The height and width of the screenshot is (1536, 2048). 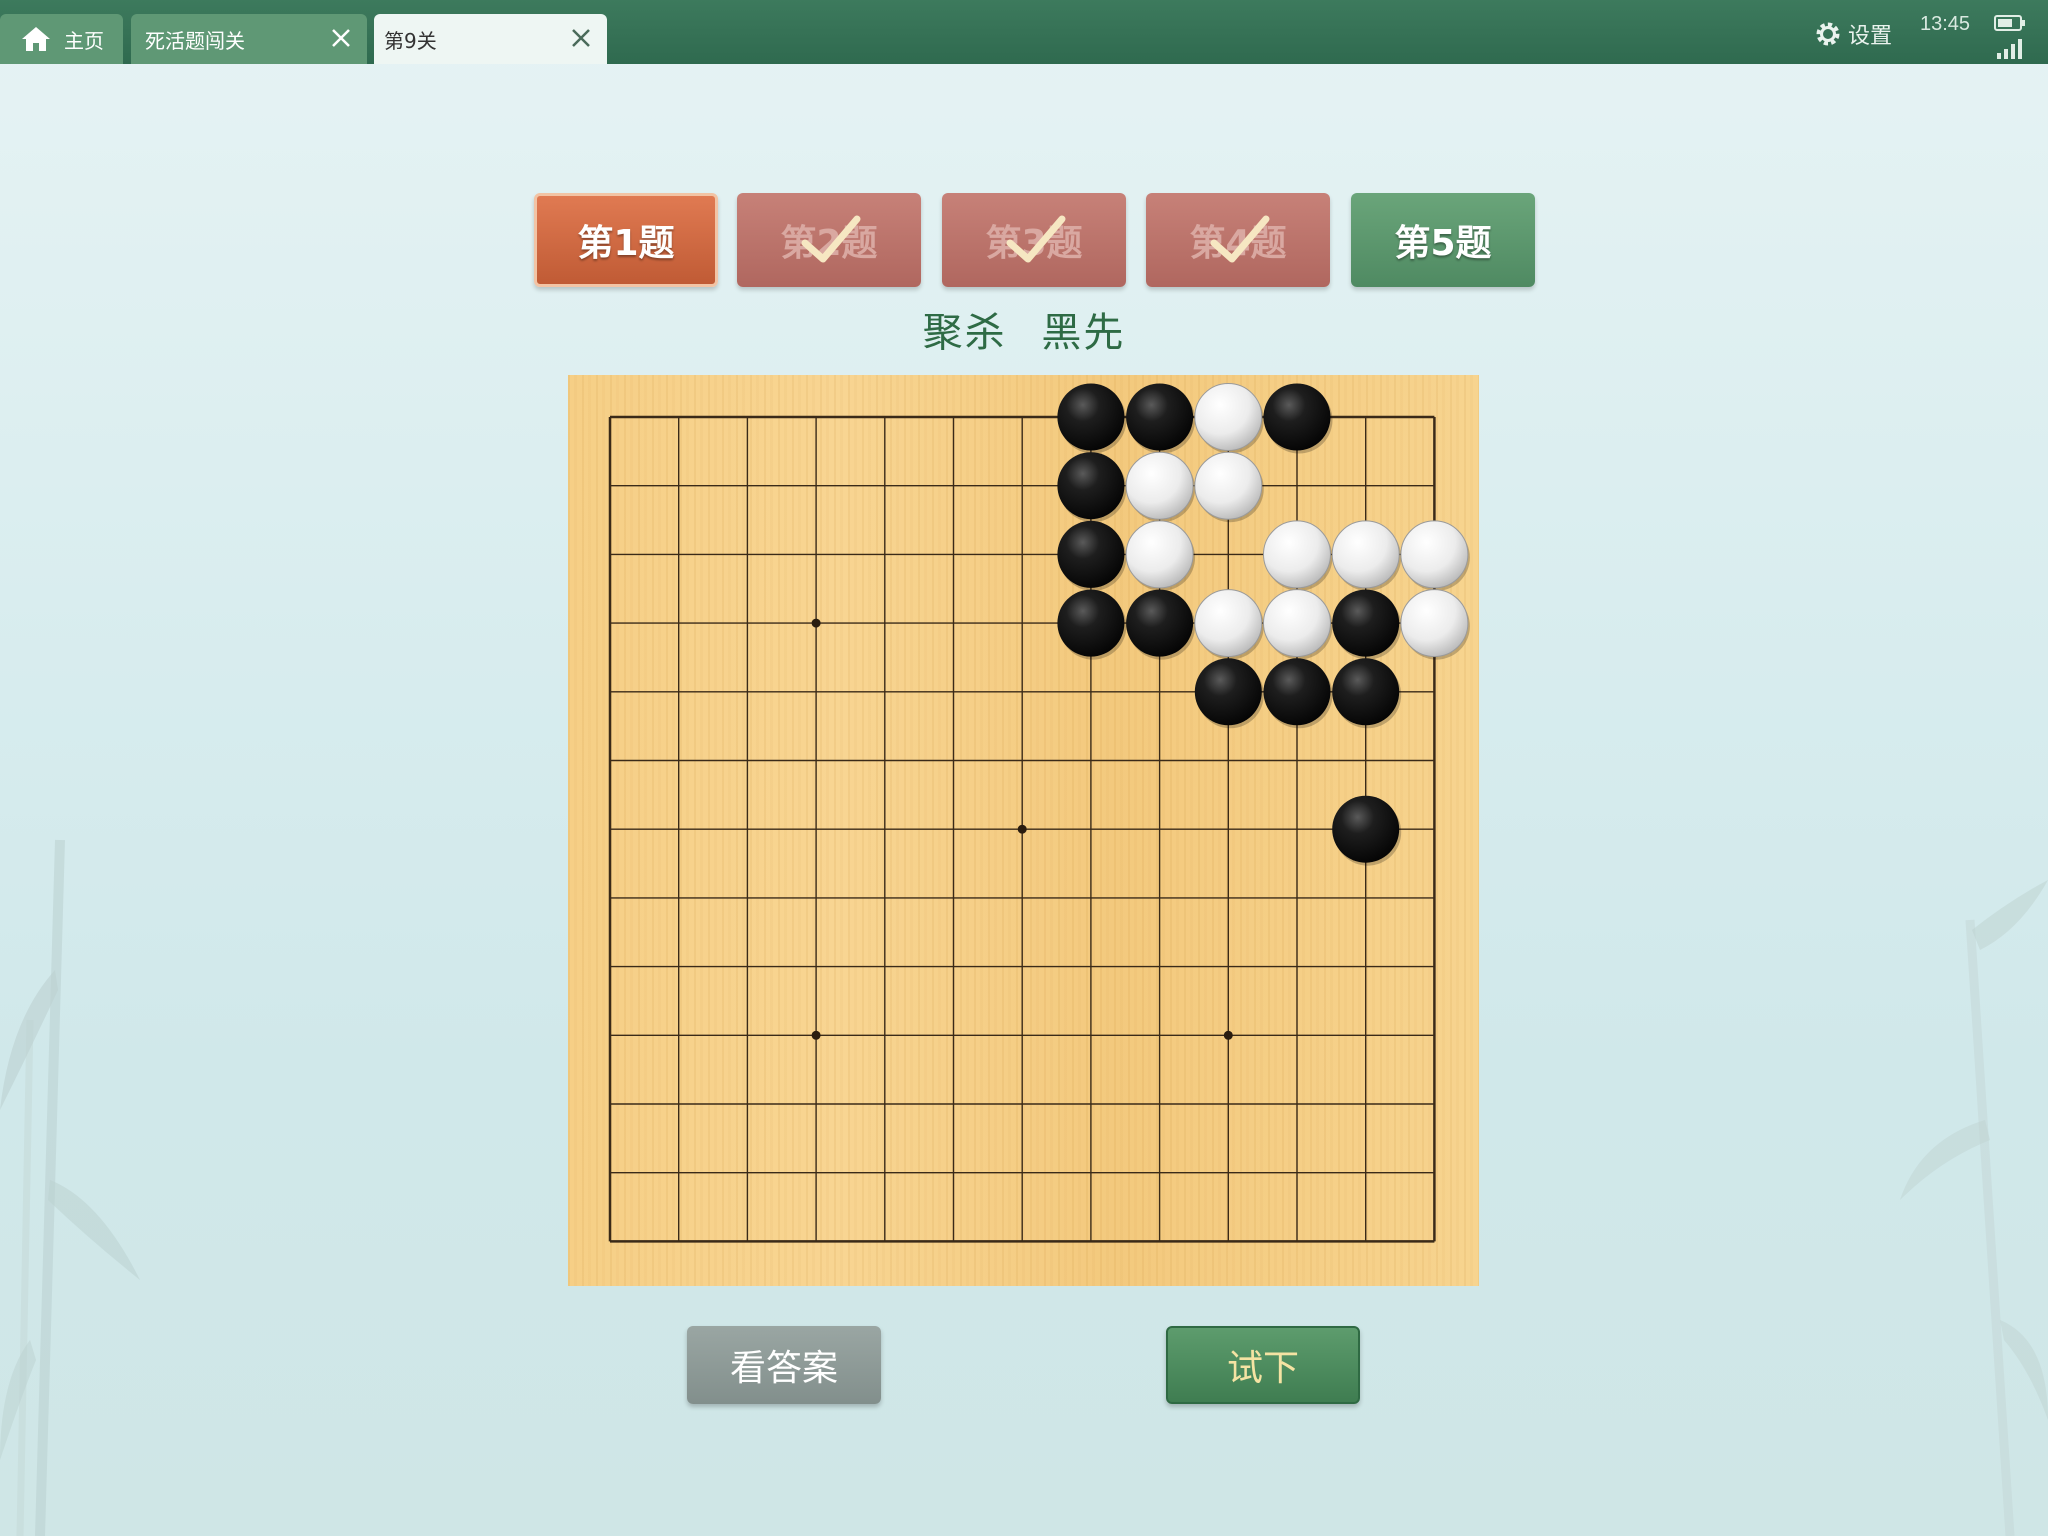 I want to click on question-button-3: 第3题, so click(x=1034, y=240).